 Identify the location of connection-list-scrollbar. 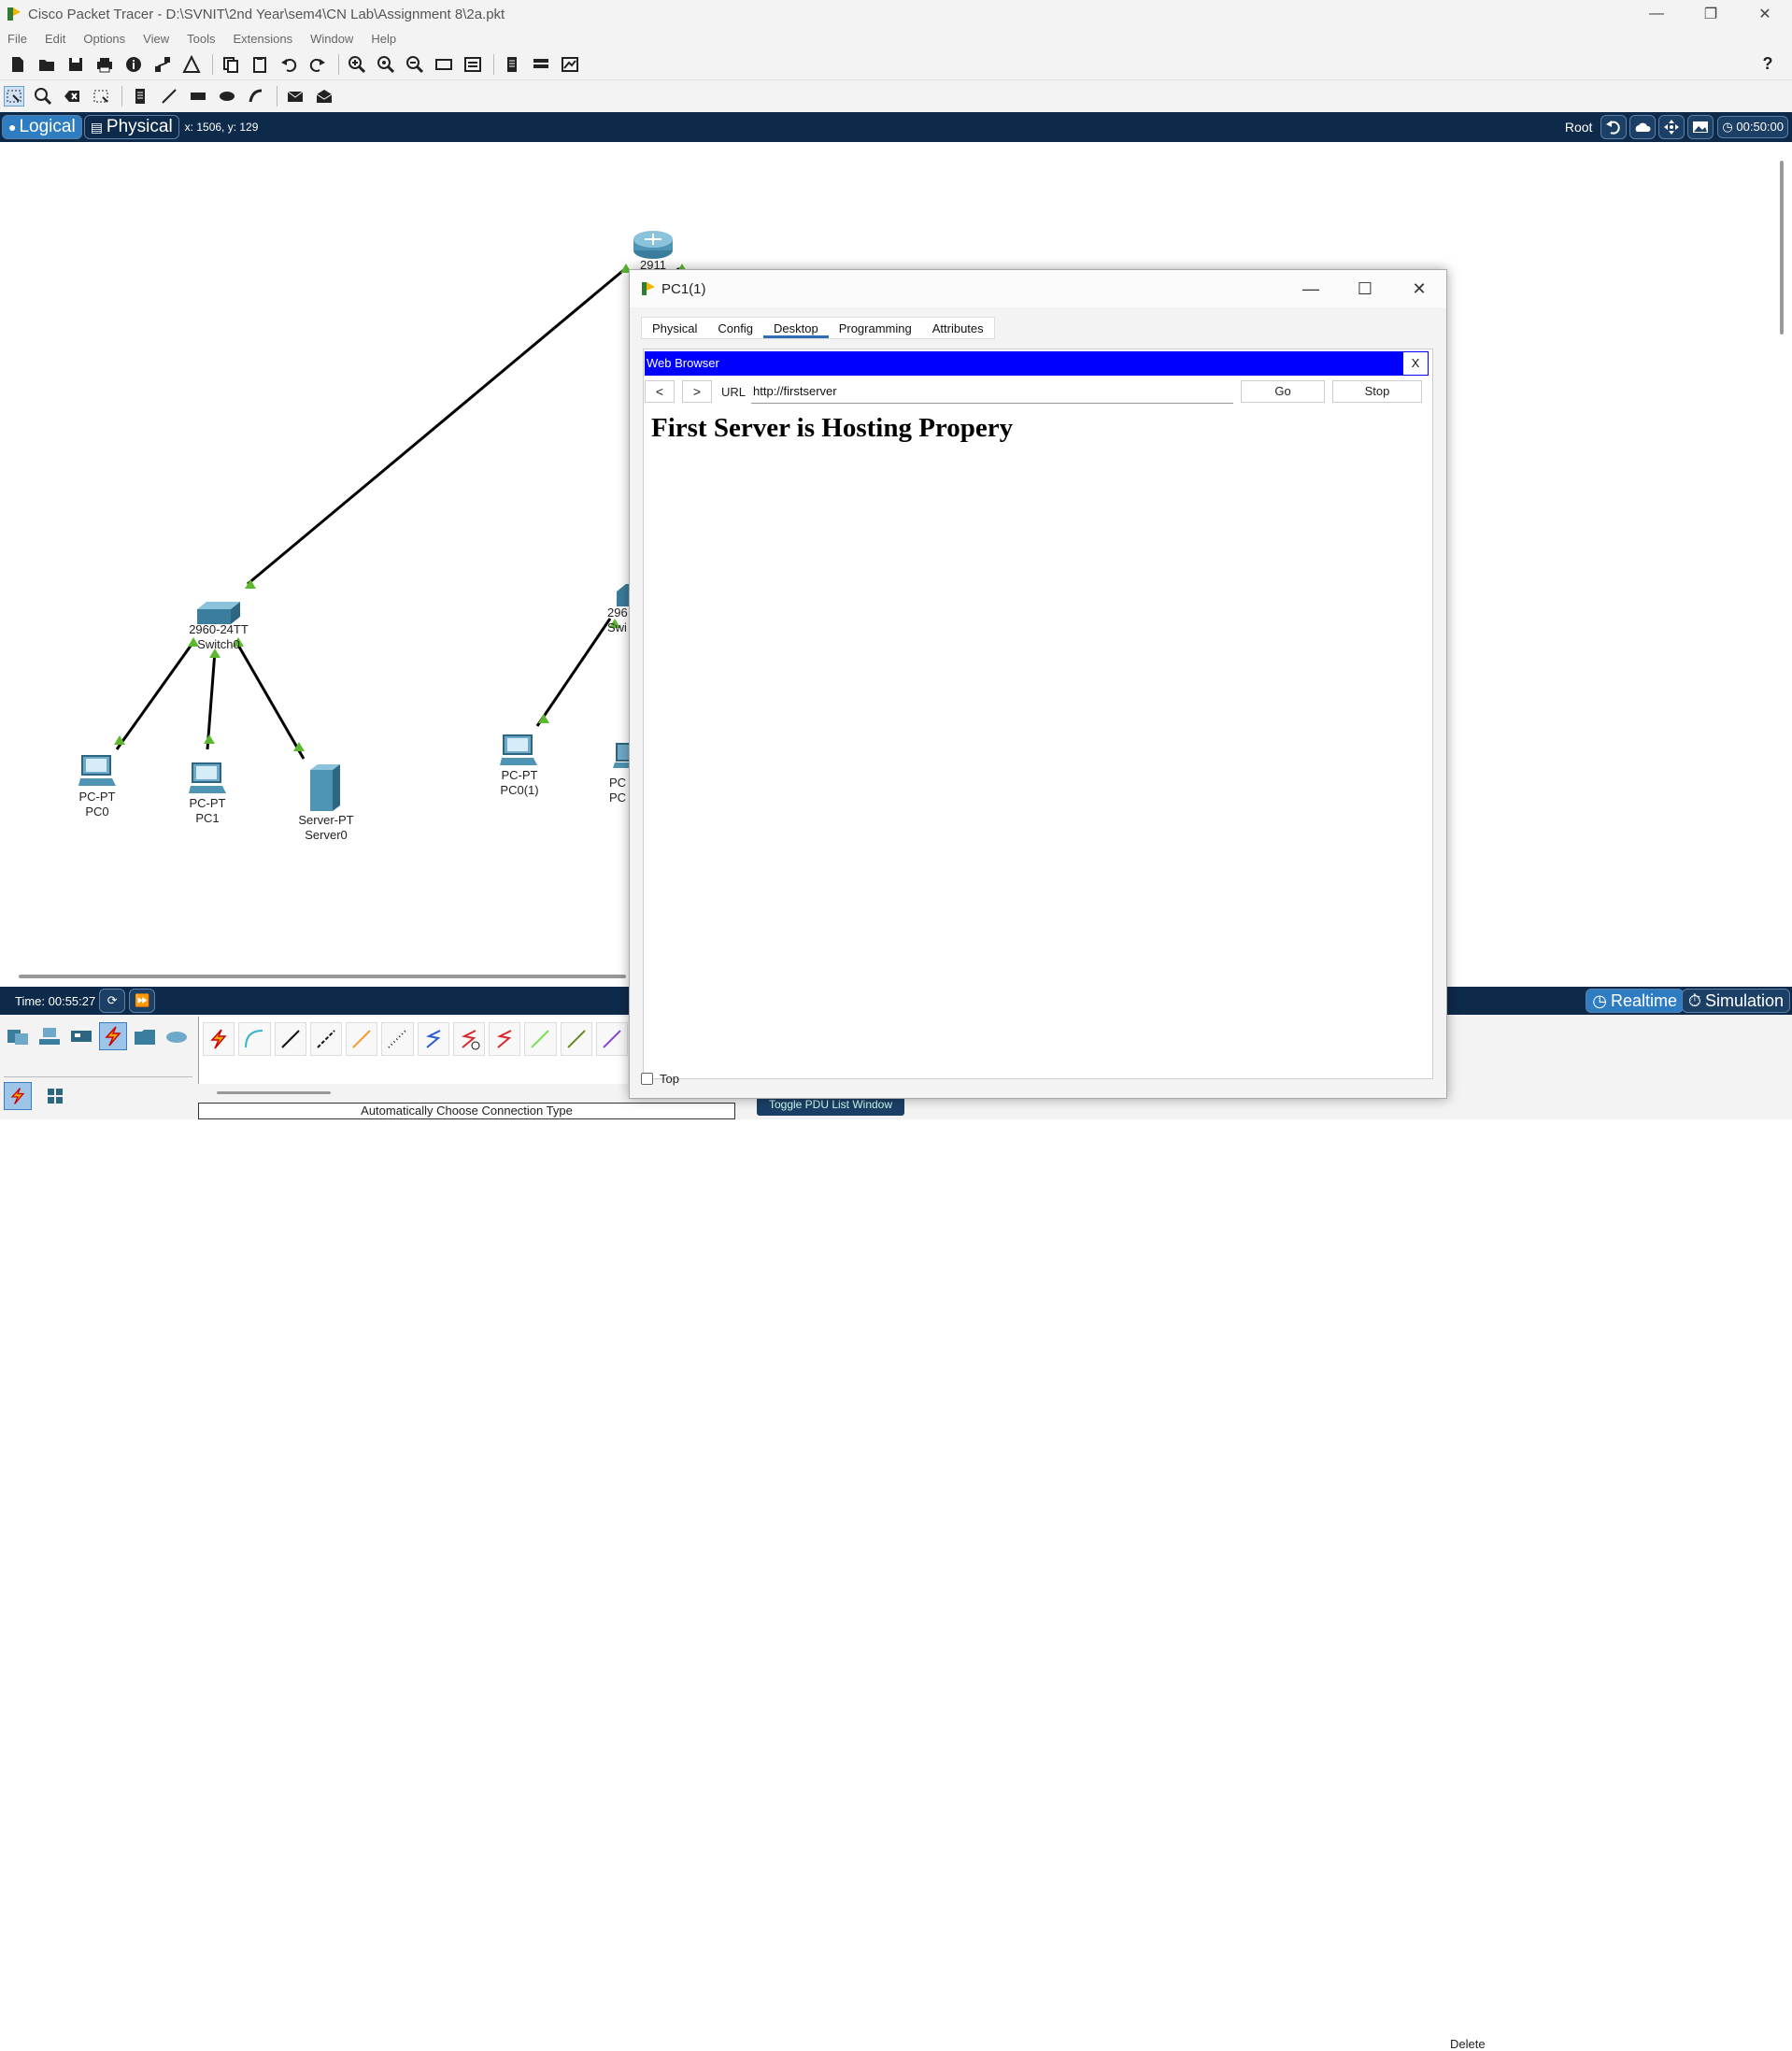
(274, 1092).